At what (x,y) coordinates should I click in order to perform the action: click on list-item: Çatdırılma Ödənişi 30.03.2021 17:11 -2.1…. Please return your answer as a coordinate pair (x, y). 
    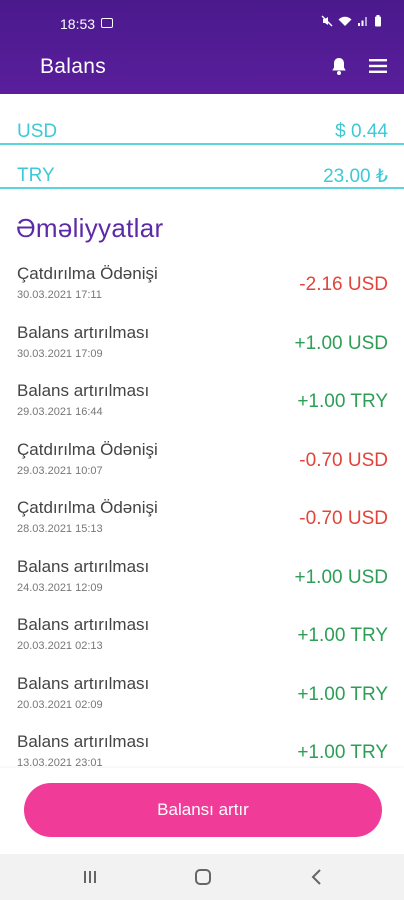
    Looking at the image, I should click on (202, 287).